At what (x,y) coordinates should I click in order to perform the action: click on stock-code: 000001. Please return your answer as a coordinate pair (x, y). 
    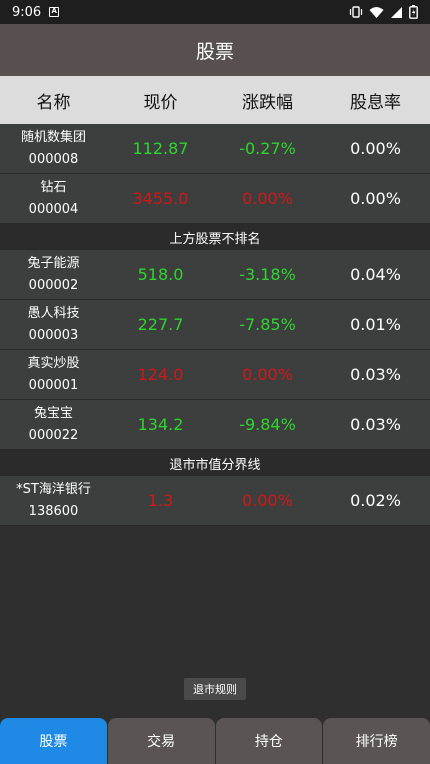
    Looking at the image, I should click on (53, 385).